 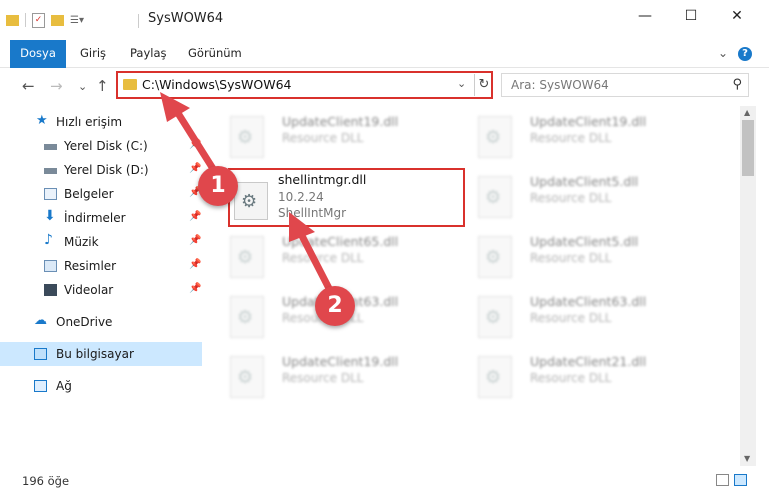 What do you see at coordinates (218, 186) in the screenshot?
I see `step-1-badge: 1` at bounding box center [218, 186].